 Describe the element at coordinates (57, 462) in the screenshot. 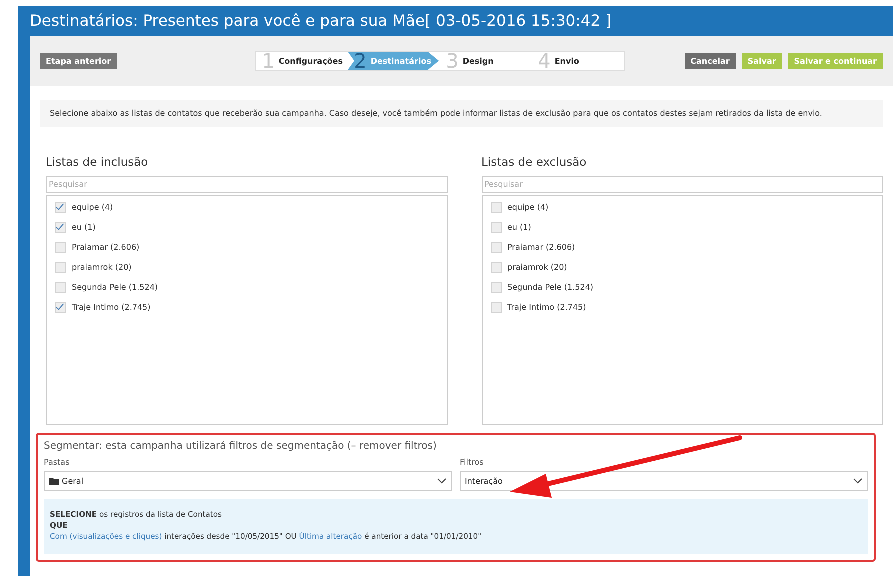

I see `field-label: Pastas` at that location.